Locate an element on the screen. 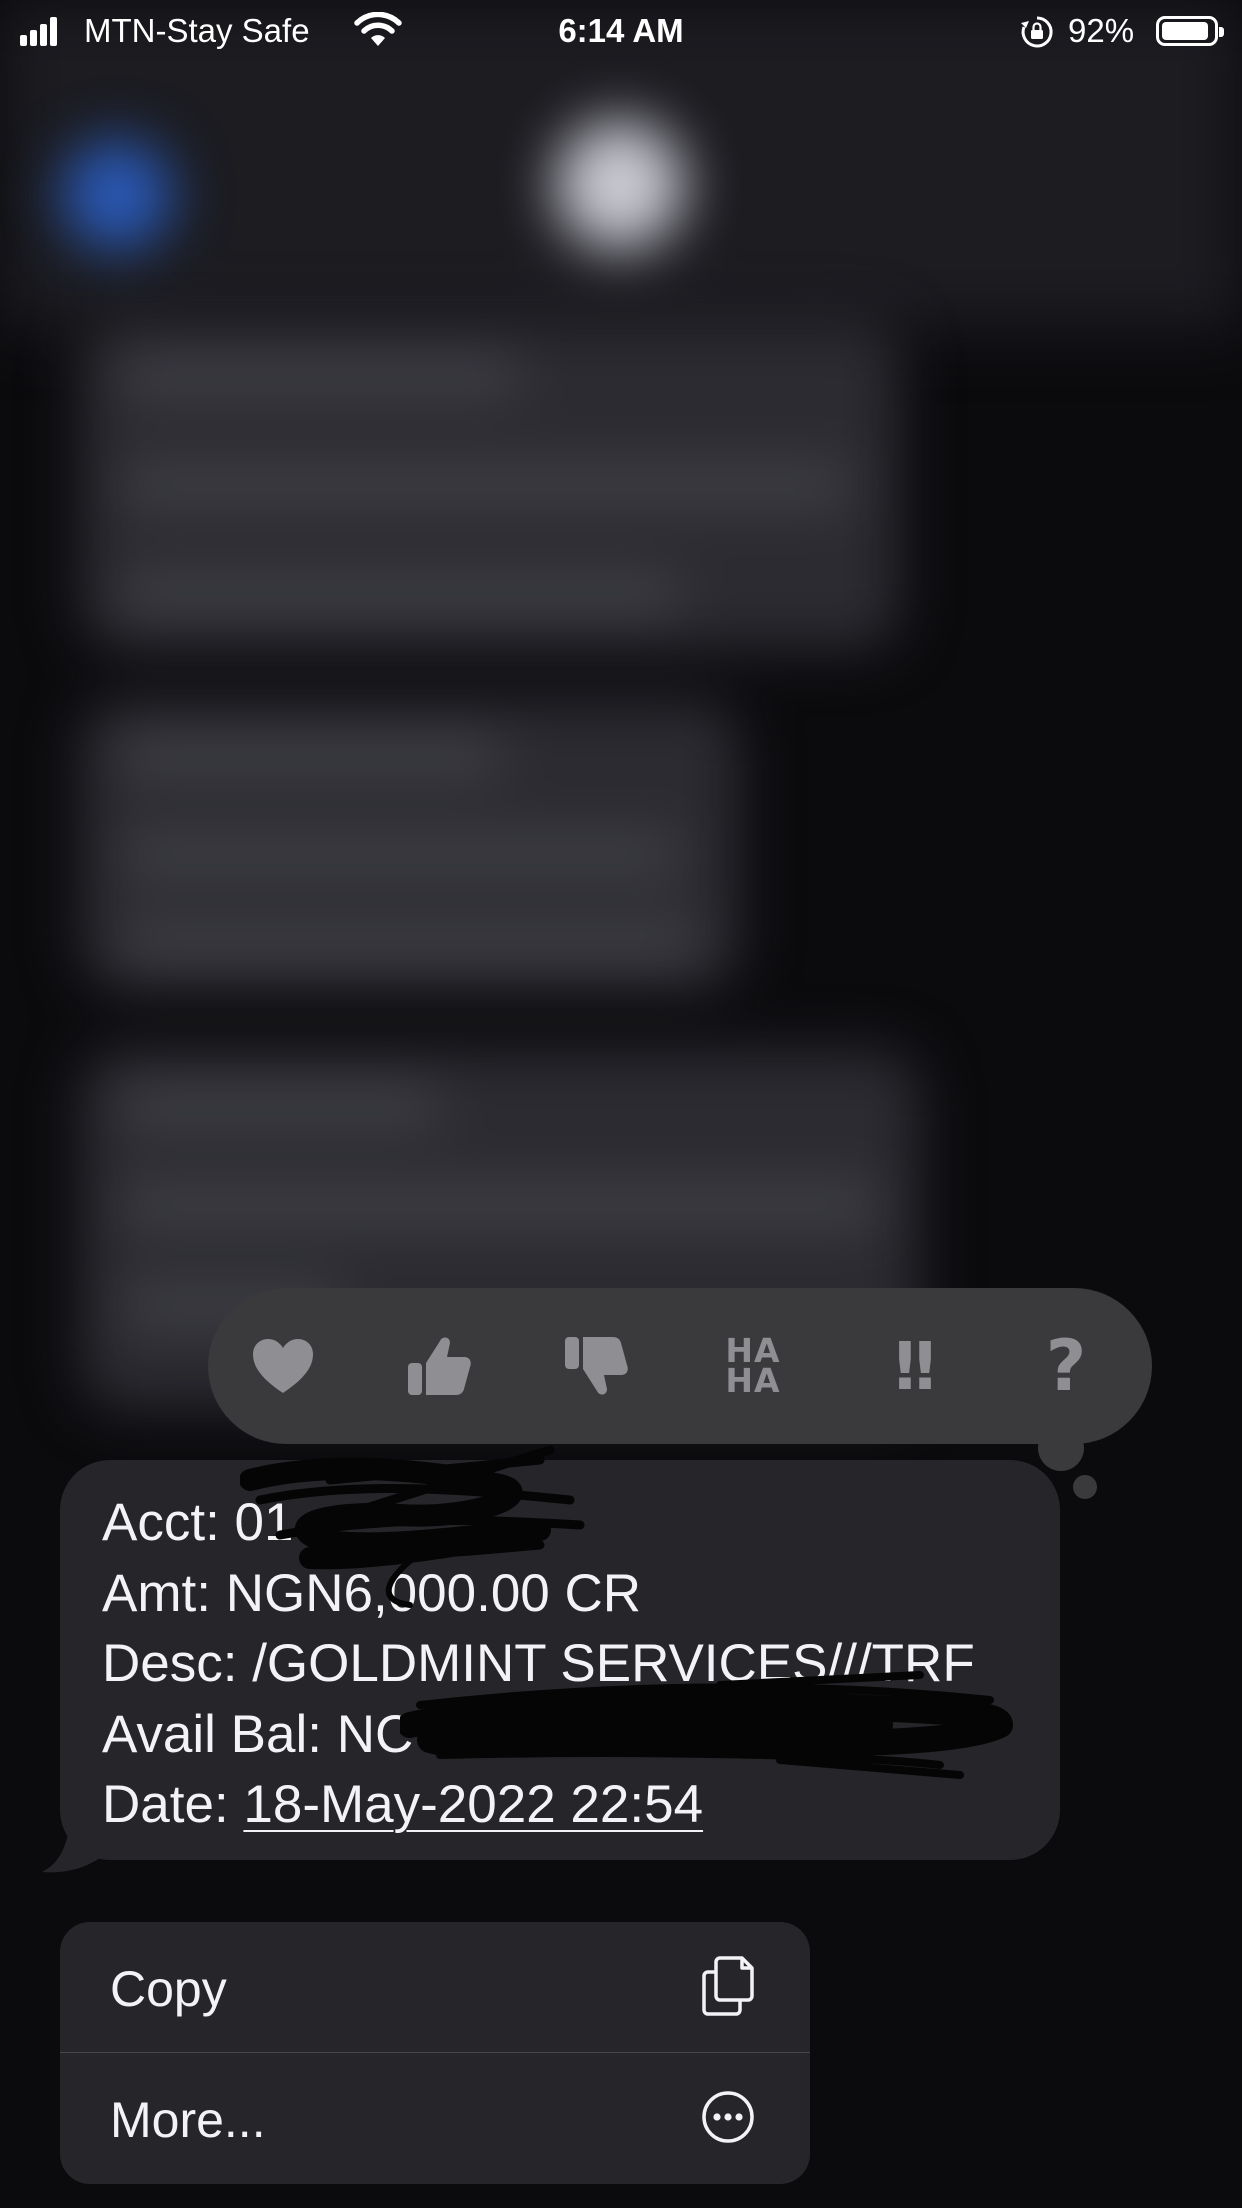 This screenshot has height=2208, width=1242. amount-line: Amt: NGN6,000.00 CR is located at coordinates (372, 1593).